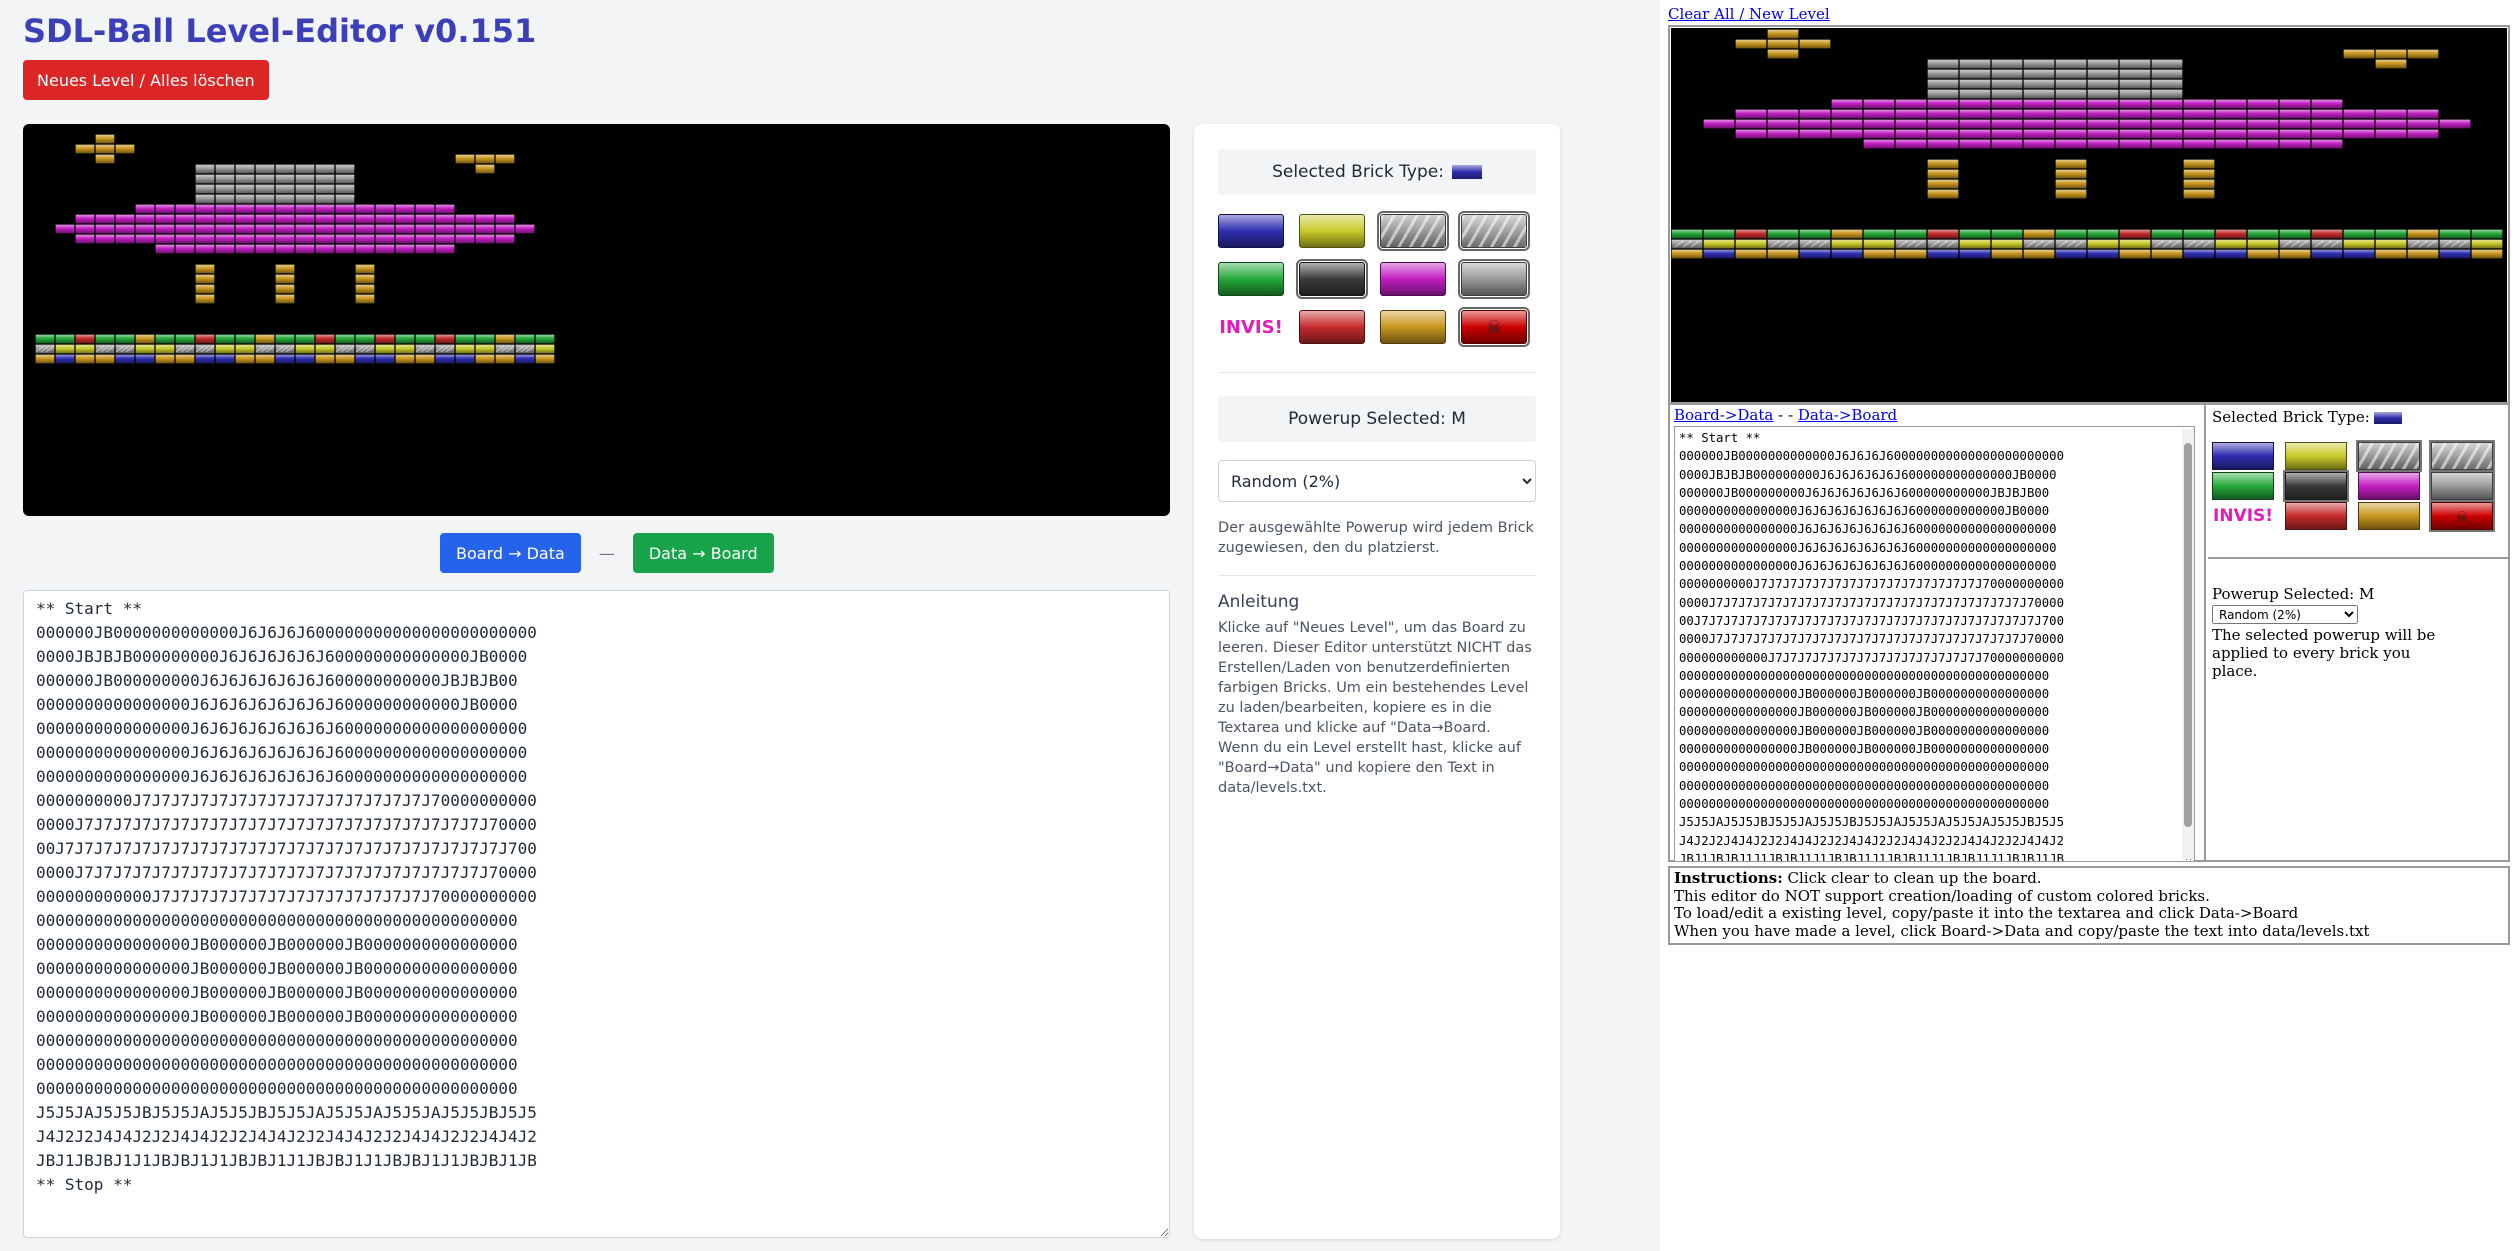 The image size is (2517, 1251). What do you see at coordinates (2389, 486) in the screenshot?
I see `brick-swatch-purple` at bounding box center [2389, 486].